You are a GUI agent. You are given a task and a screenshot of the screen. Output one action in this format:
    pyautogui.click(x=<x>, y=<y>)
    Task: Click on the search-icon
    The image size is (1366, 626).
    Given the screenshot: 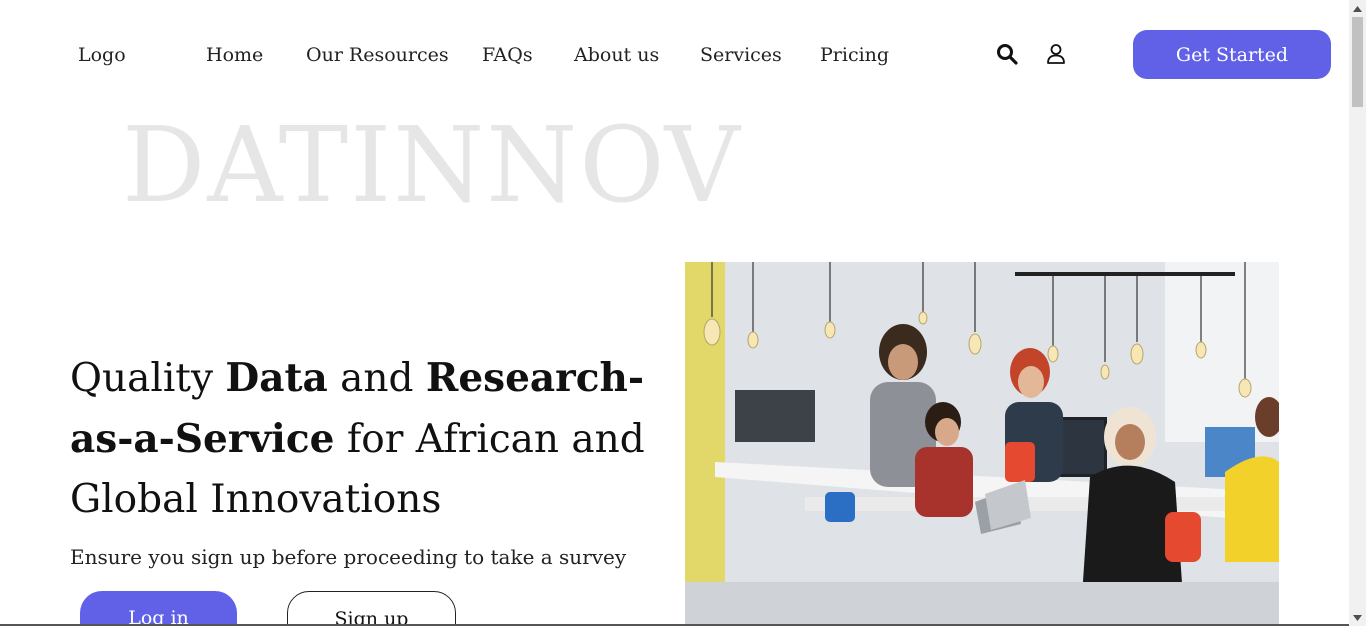 What is the action you would take?
    pyautogui.click(x=1007, y=54)
    